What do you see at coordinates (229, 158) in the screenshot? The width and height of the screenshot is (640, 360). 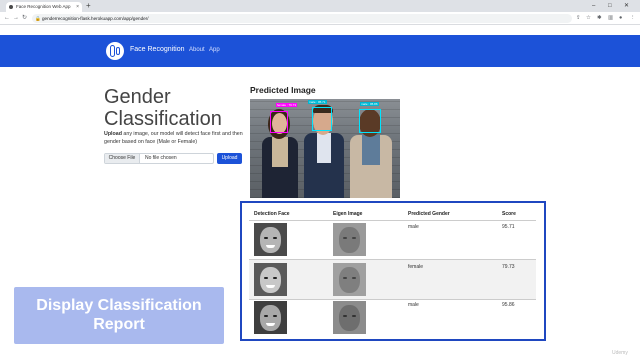 I see `upload-button: Upload` at bounding box center [229, 158].